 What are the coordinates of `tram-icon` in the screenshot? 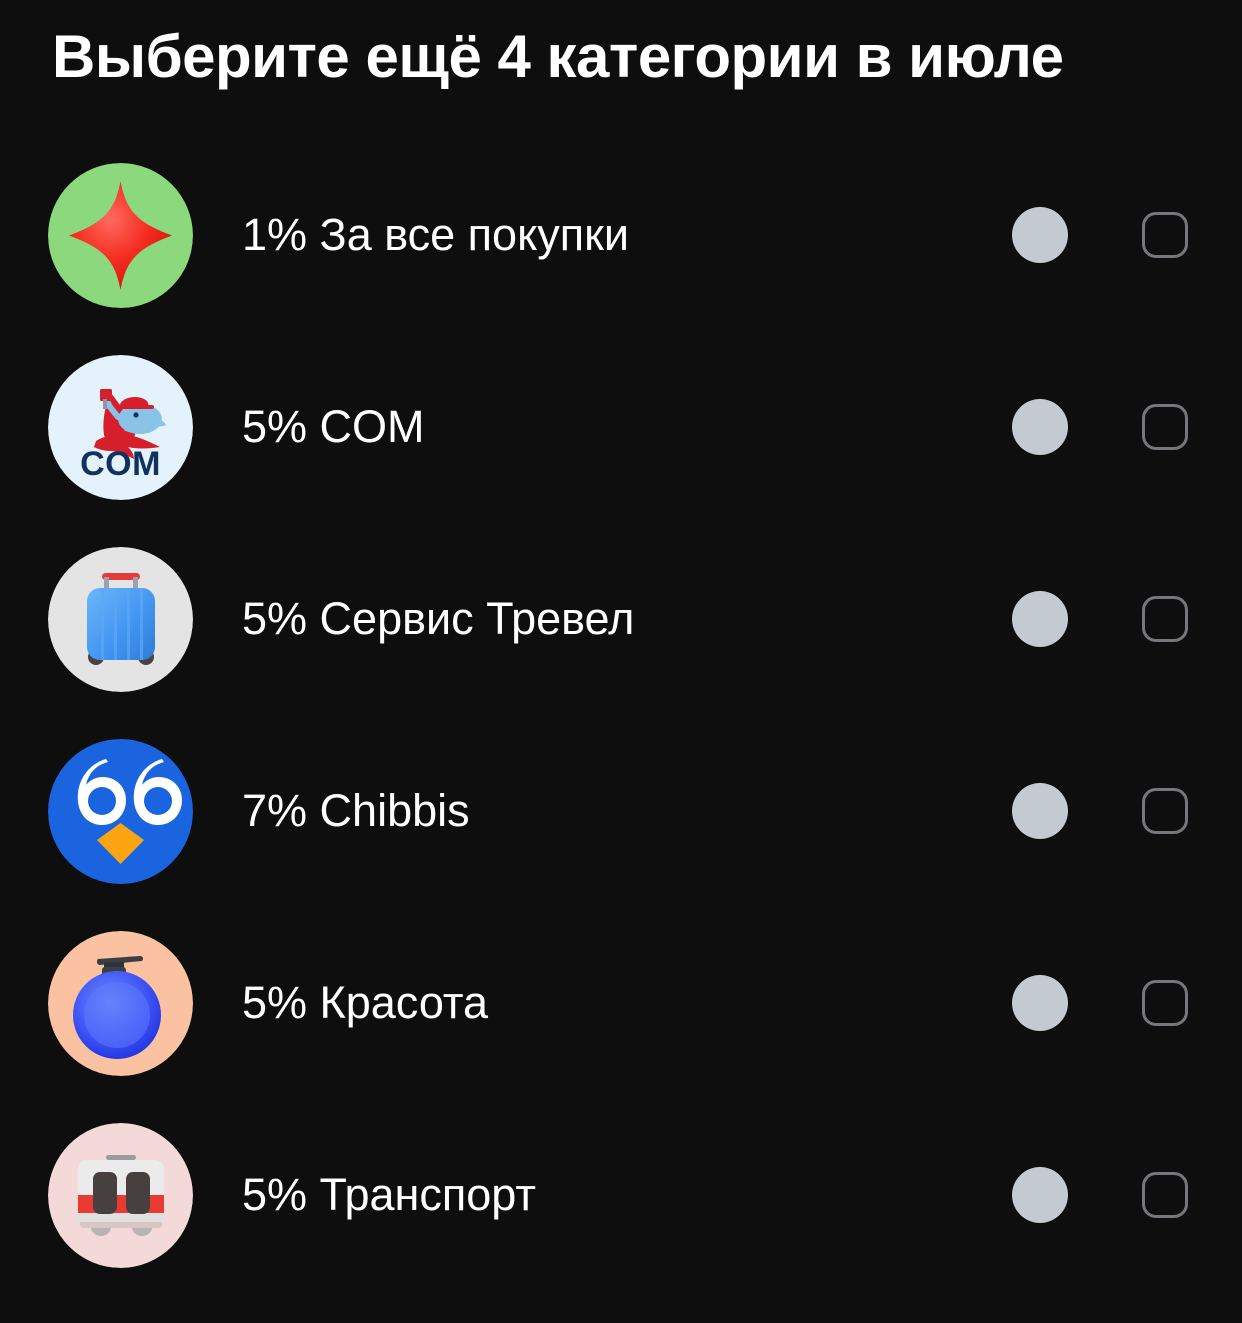 It's located at (120, 1195).